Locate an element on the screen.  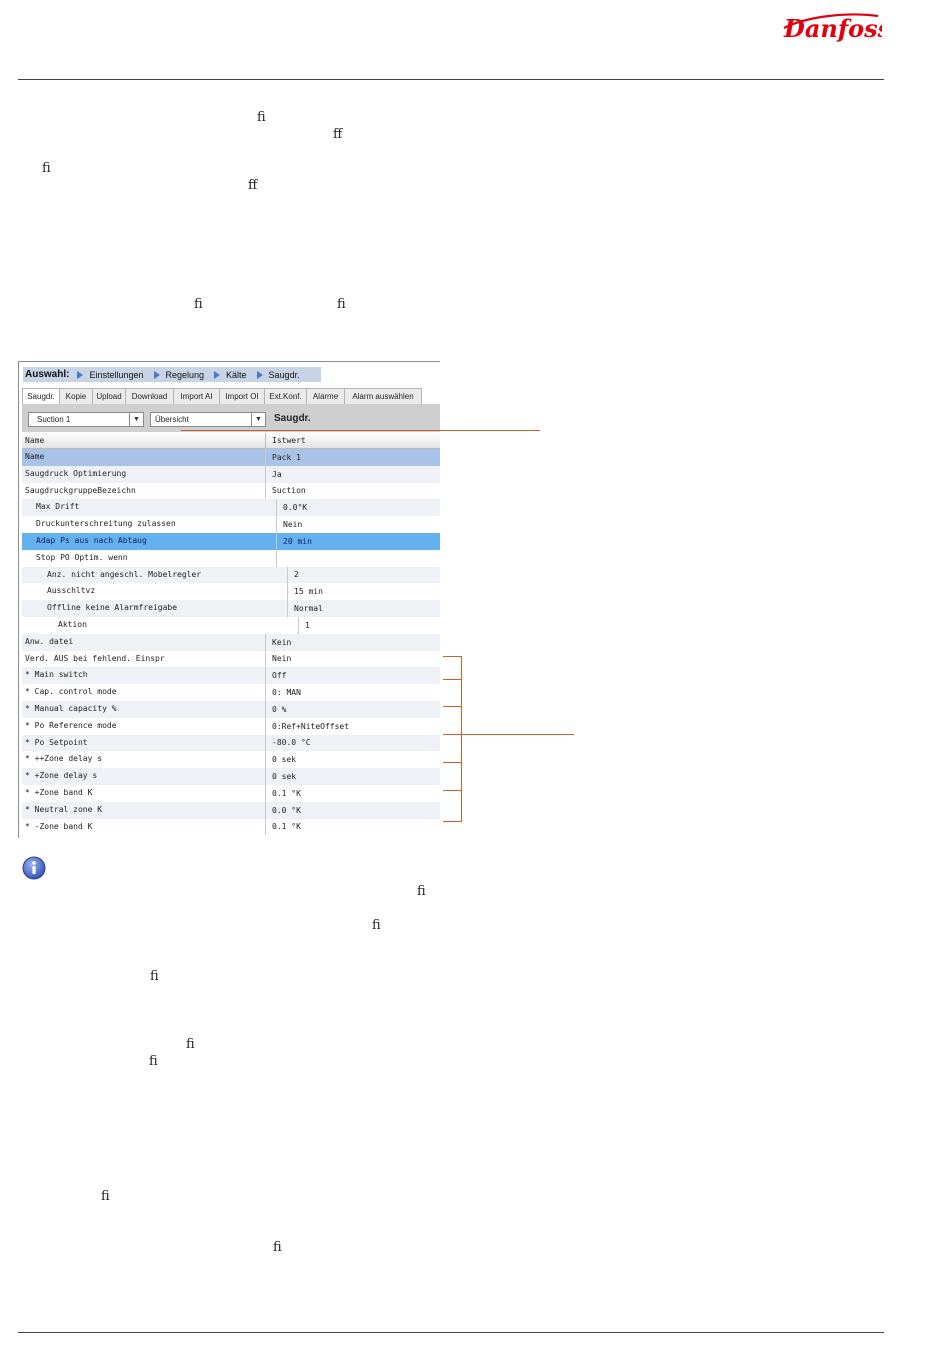
row-name: * +Zone band K is located at coordinates (144, 793).